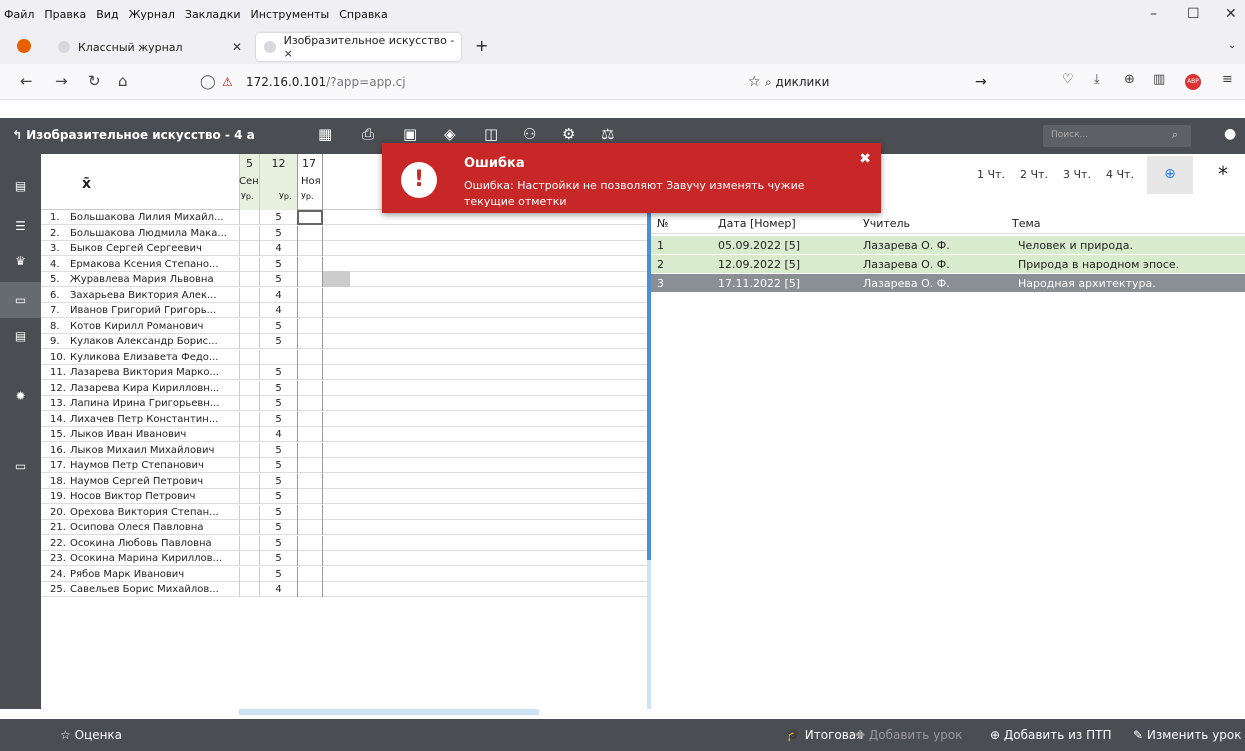 The height and width of the screenshot is (751, 1245). What do you see at coordinates (344, 233) in the screenshot?
I see `student-row: 2. Большакова Людмила Мака... 5` at bounding box center [344, 233].